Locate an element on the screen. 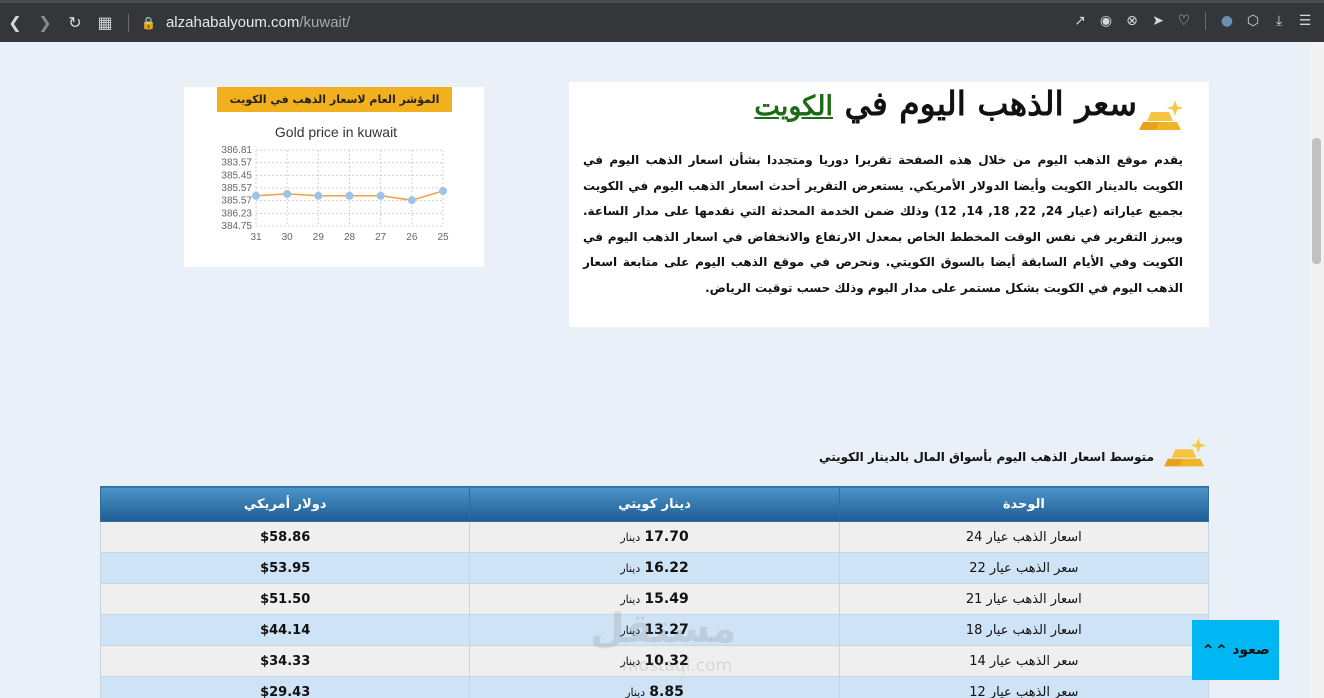 The height and width of the screenshot is (698, 1324). row-usd: $29.43 is located at coordinates (285, 687).